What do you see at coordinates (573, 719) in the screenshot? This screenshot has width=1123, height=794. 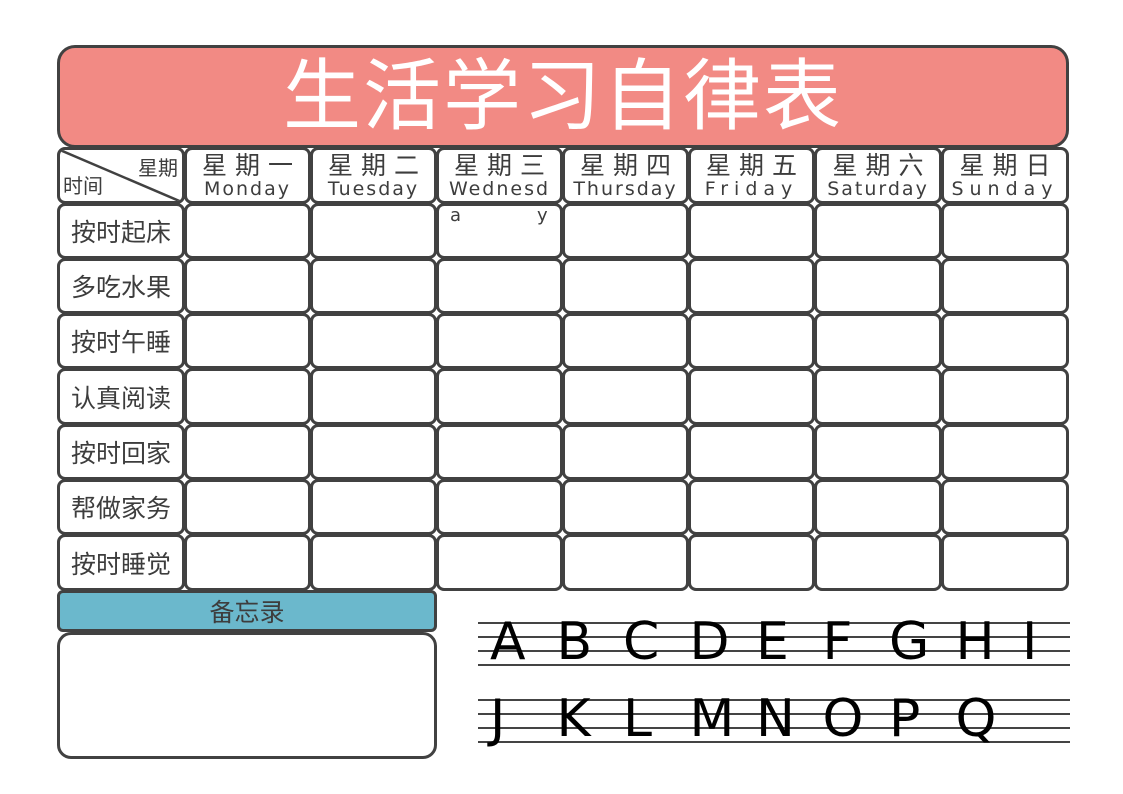 I see `practice-letter: K` at bounding box center [573, 719].